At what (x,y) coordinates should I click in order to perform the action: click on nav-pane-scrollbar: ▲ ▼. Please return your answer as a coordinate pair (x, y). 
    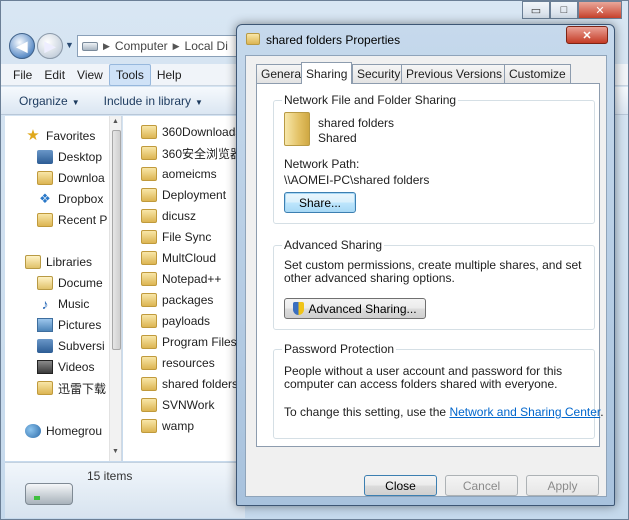
    Looking at the image, I should click on (115, 288).